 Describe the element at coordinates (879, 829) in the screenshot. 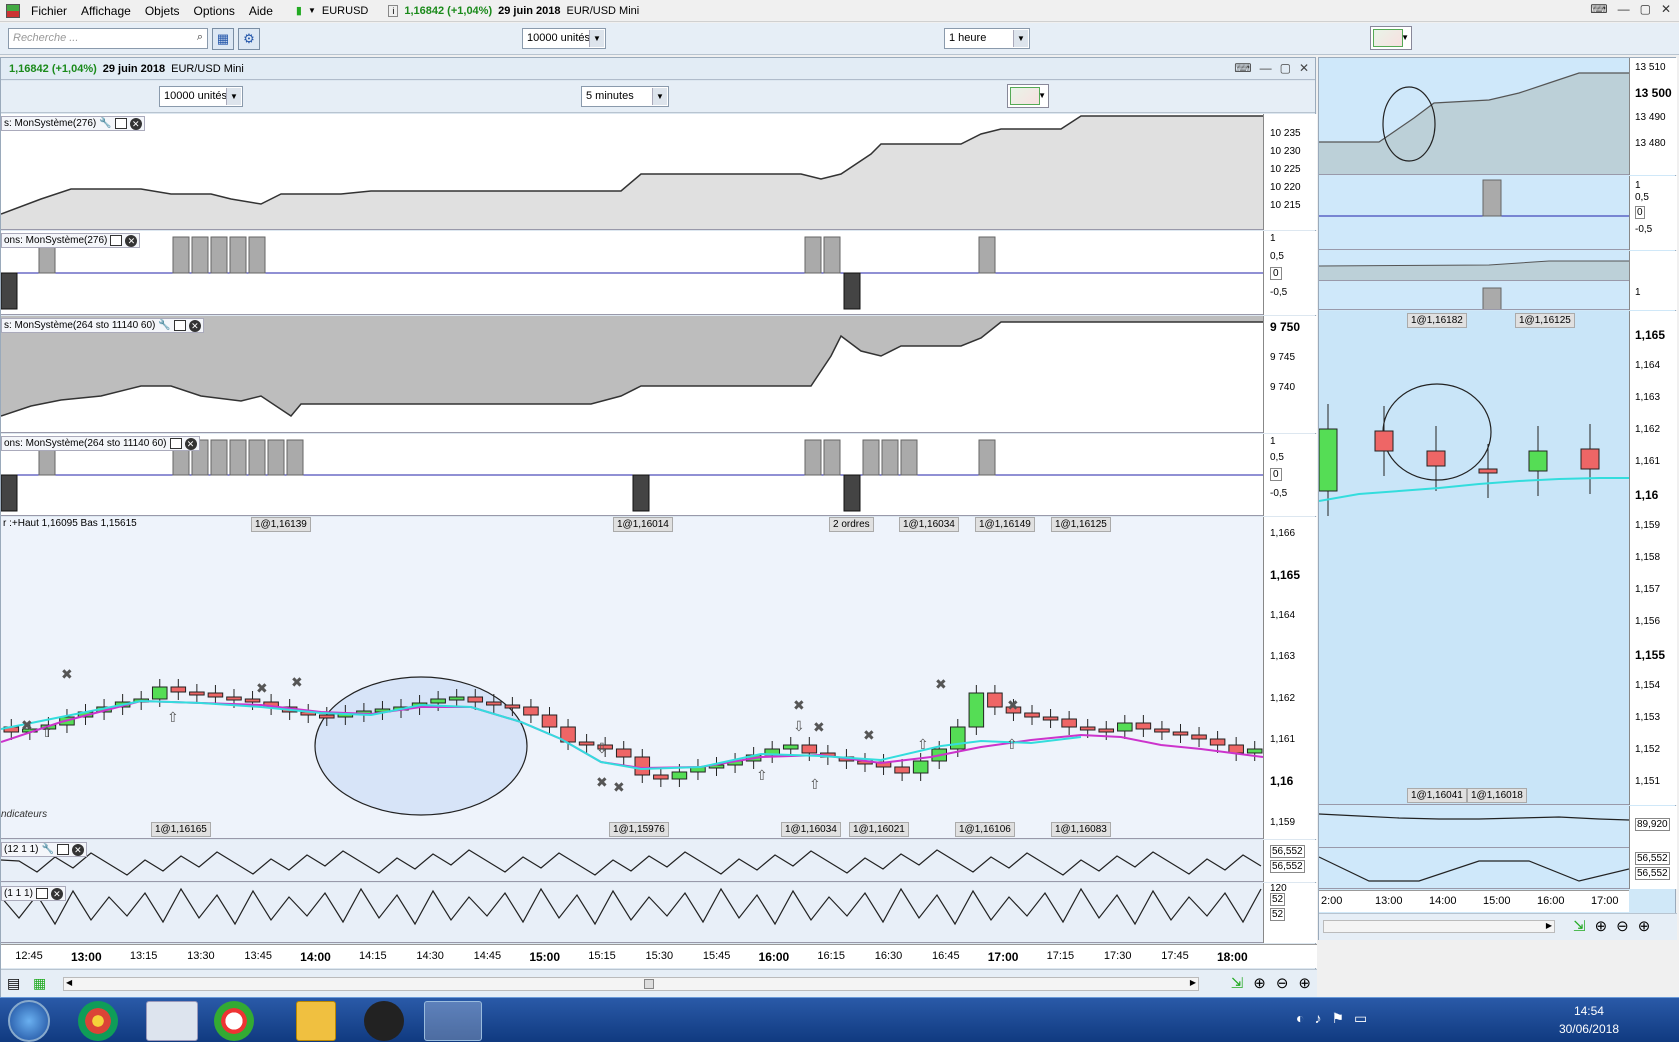

I see `order-tag: 1@1,16021` at that location.